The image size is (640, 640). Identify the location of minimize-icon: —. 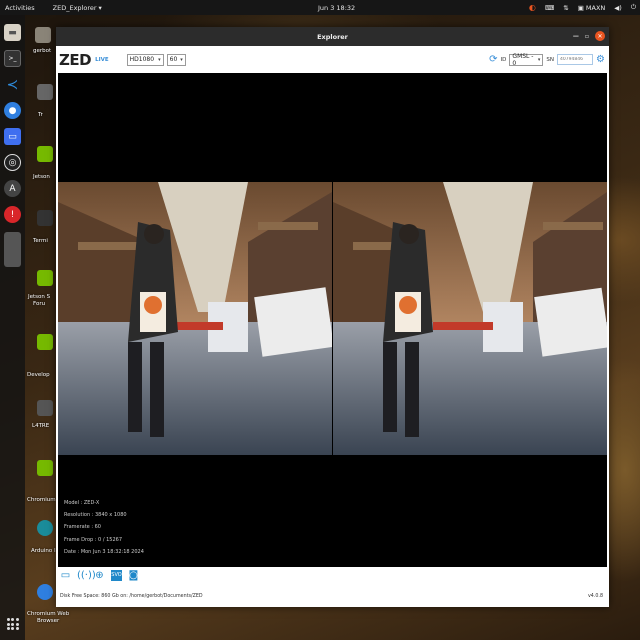
(576, 36).